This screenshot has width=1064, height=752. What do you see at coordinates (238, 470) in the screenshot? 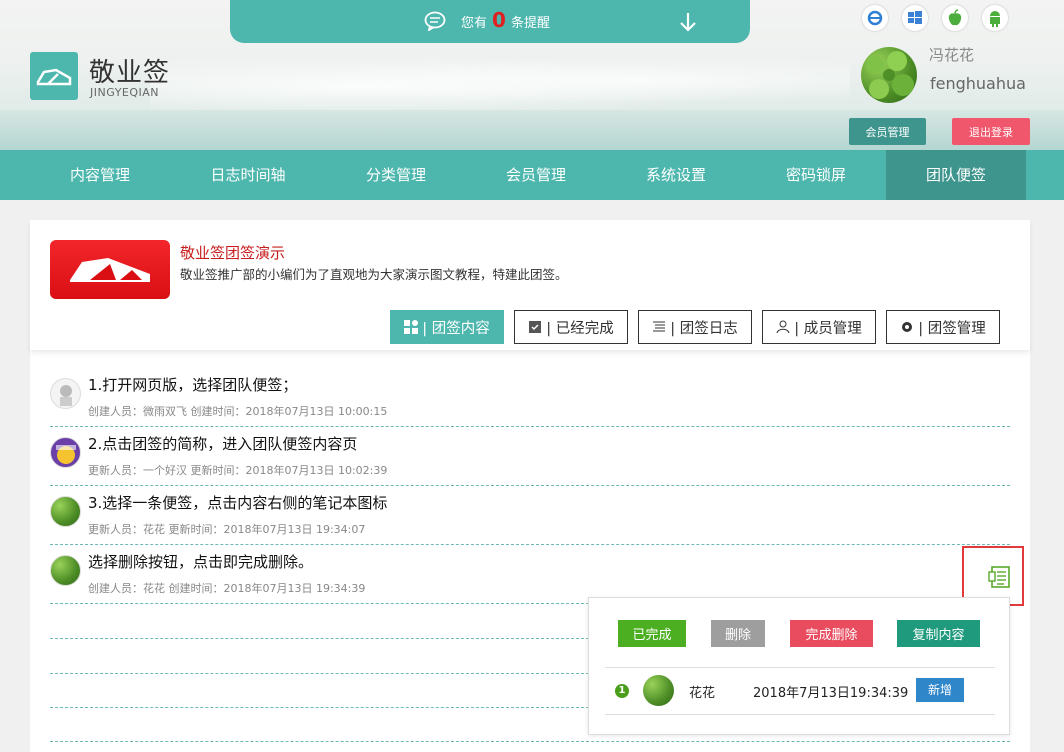
I see `entry-meta: 更新人员：一个好汉 更新时间：2018年07月13日 10:02:39` at bounding box center [238, 470].